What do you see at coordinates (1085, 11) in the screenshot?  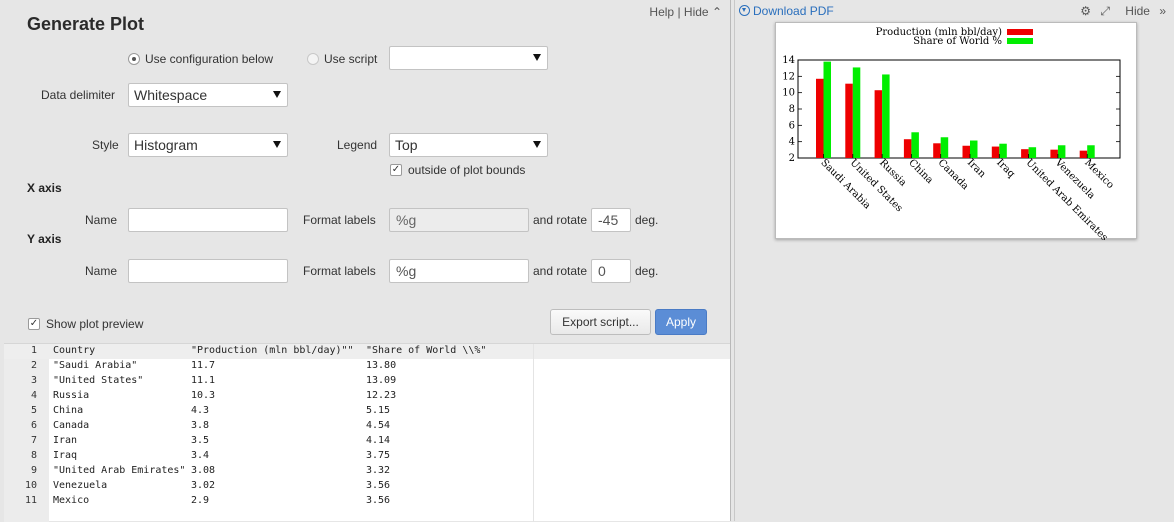 I see `gear-icon: ⚙` at bounding box center [1085, 11].